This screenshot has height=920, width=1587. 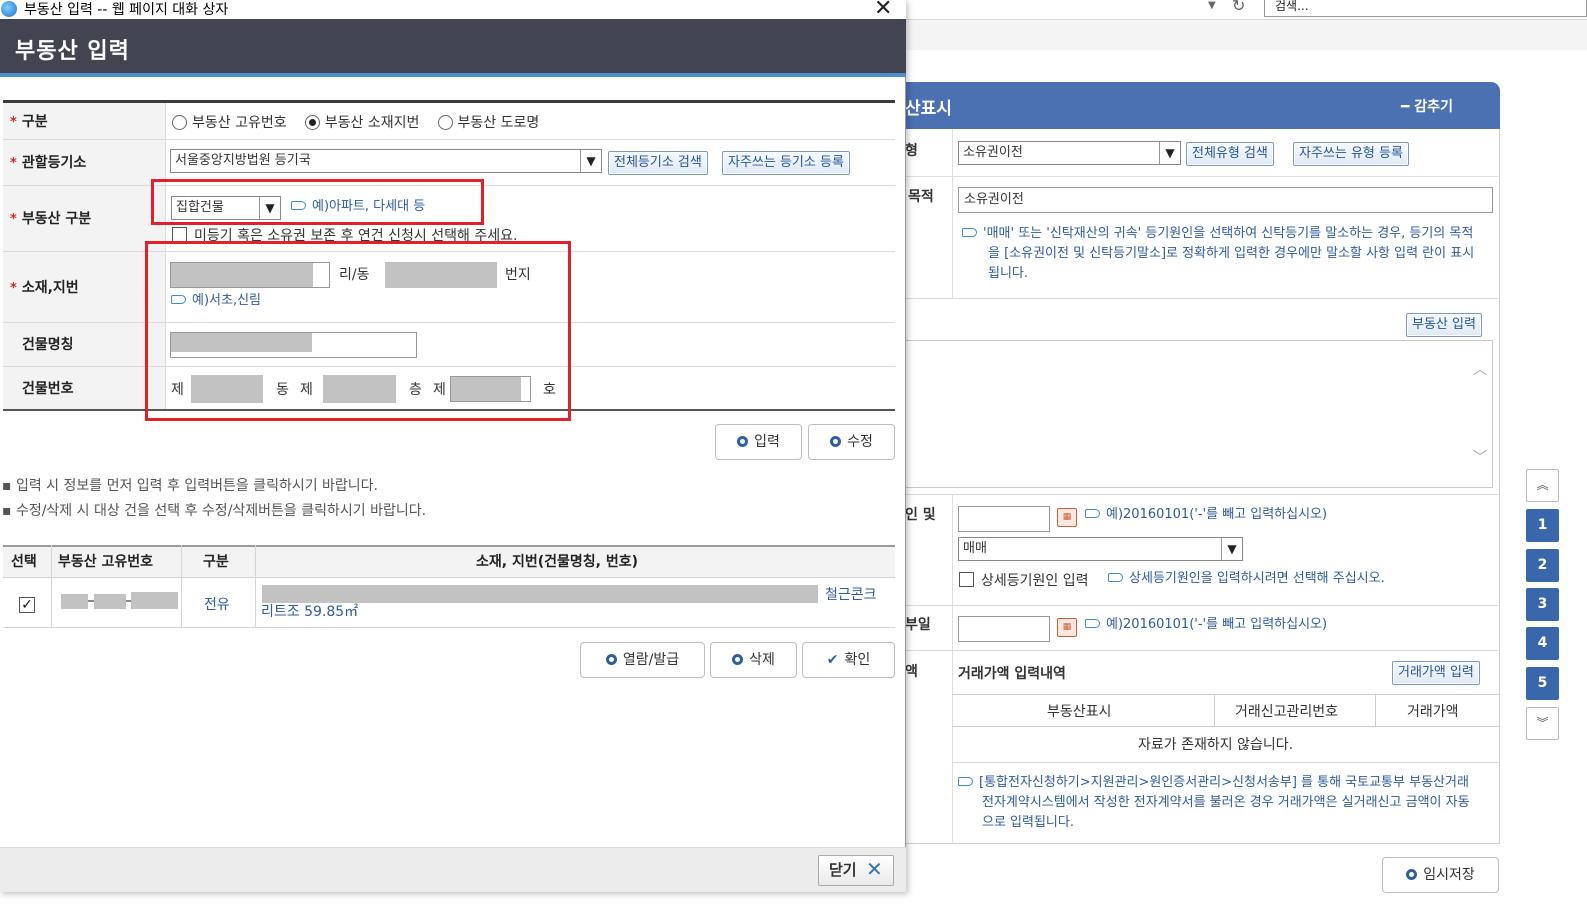 What do you see at coordinates (993, 152) in the screenshot?
I see `cause-select-value: 소유권이전` at bounding box center [993, 152].